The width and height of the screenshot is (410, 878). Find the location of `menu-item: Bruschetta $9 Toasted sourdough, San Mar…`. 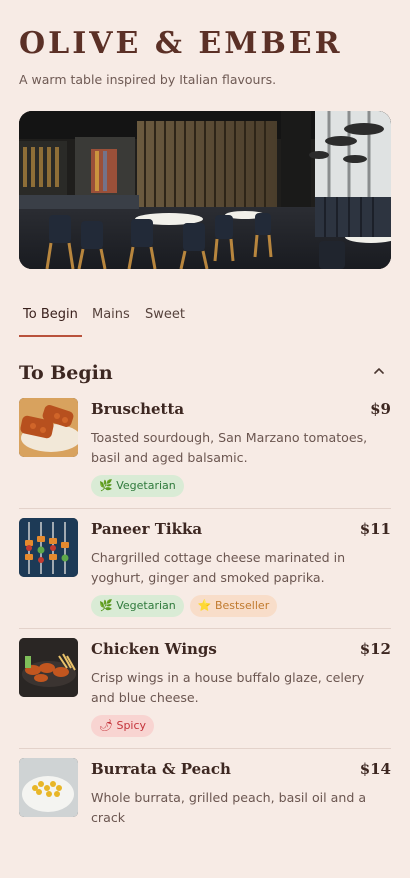

menu-item: Bruschetta $9 Toasted sourdough, San Mar… is located at coordinates (205, 458).